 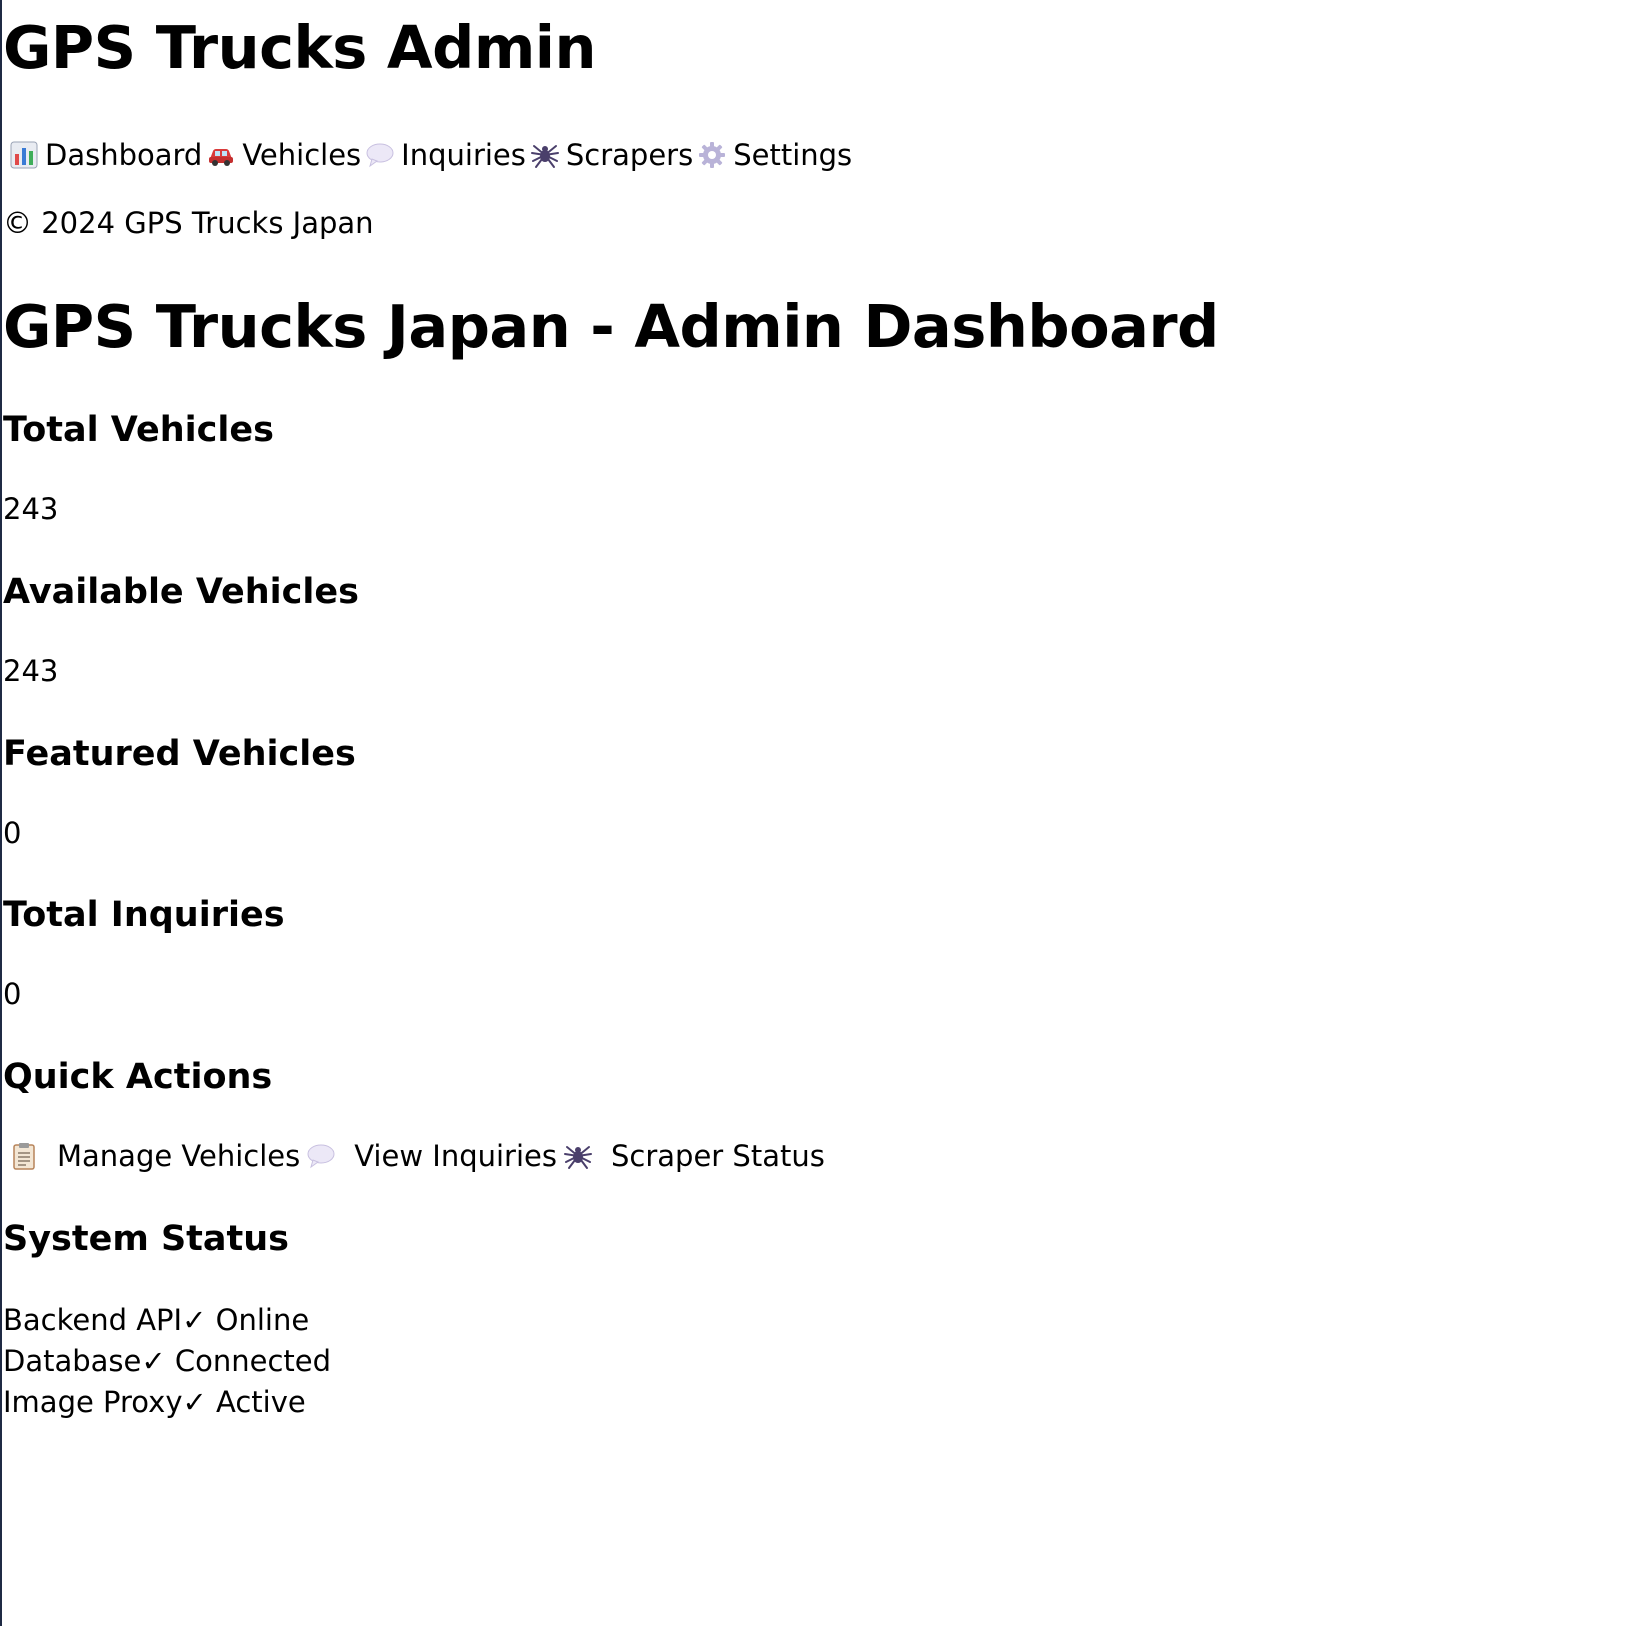 What do you see at coordinates (188, 223) in the screenshot?
I see `copyright-text: © 2024 GPS Trucks Japan` at bounding box center [188, 223].